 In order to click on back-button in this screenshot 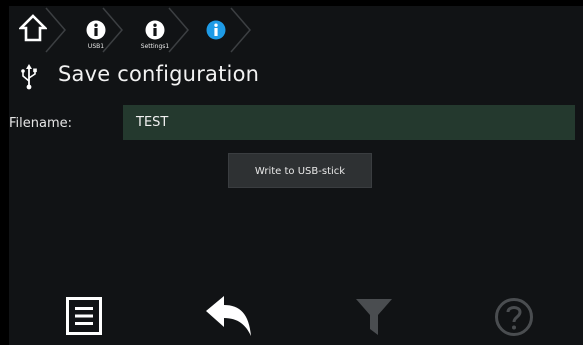, I will do `click(229, 315)`.